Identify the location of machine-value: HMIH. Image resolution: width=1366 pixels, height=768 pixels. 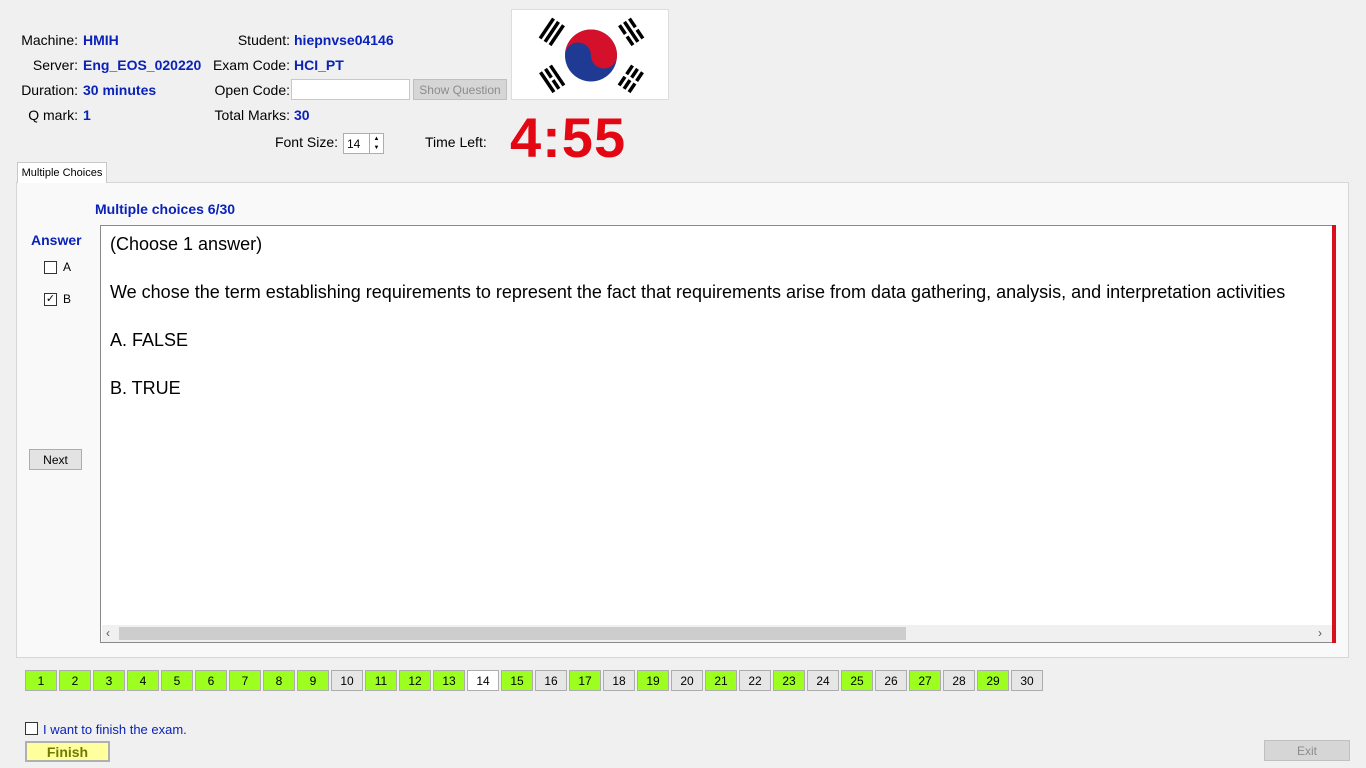
(101, 40).